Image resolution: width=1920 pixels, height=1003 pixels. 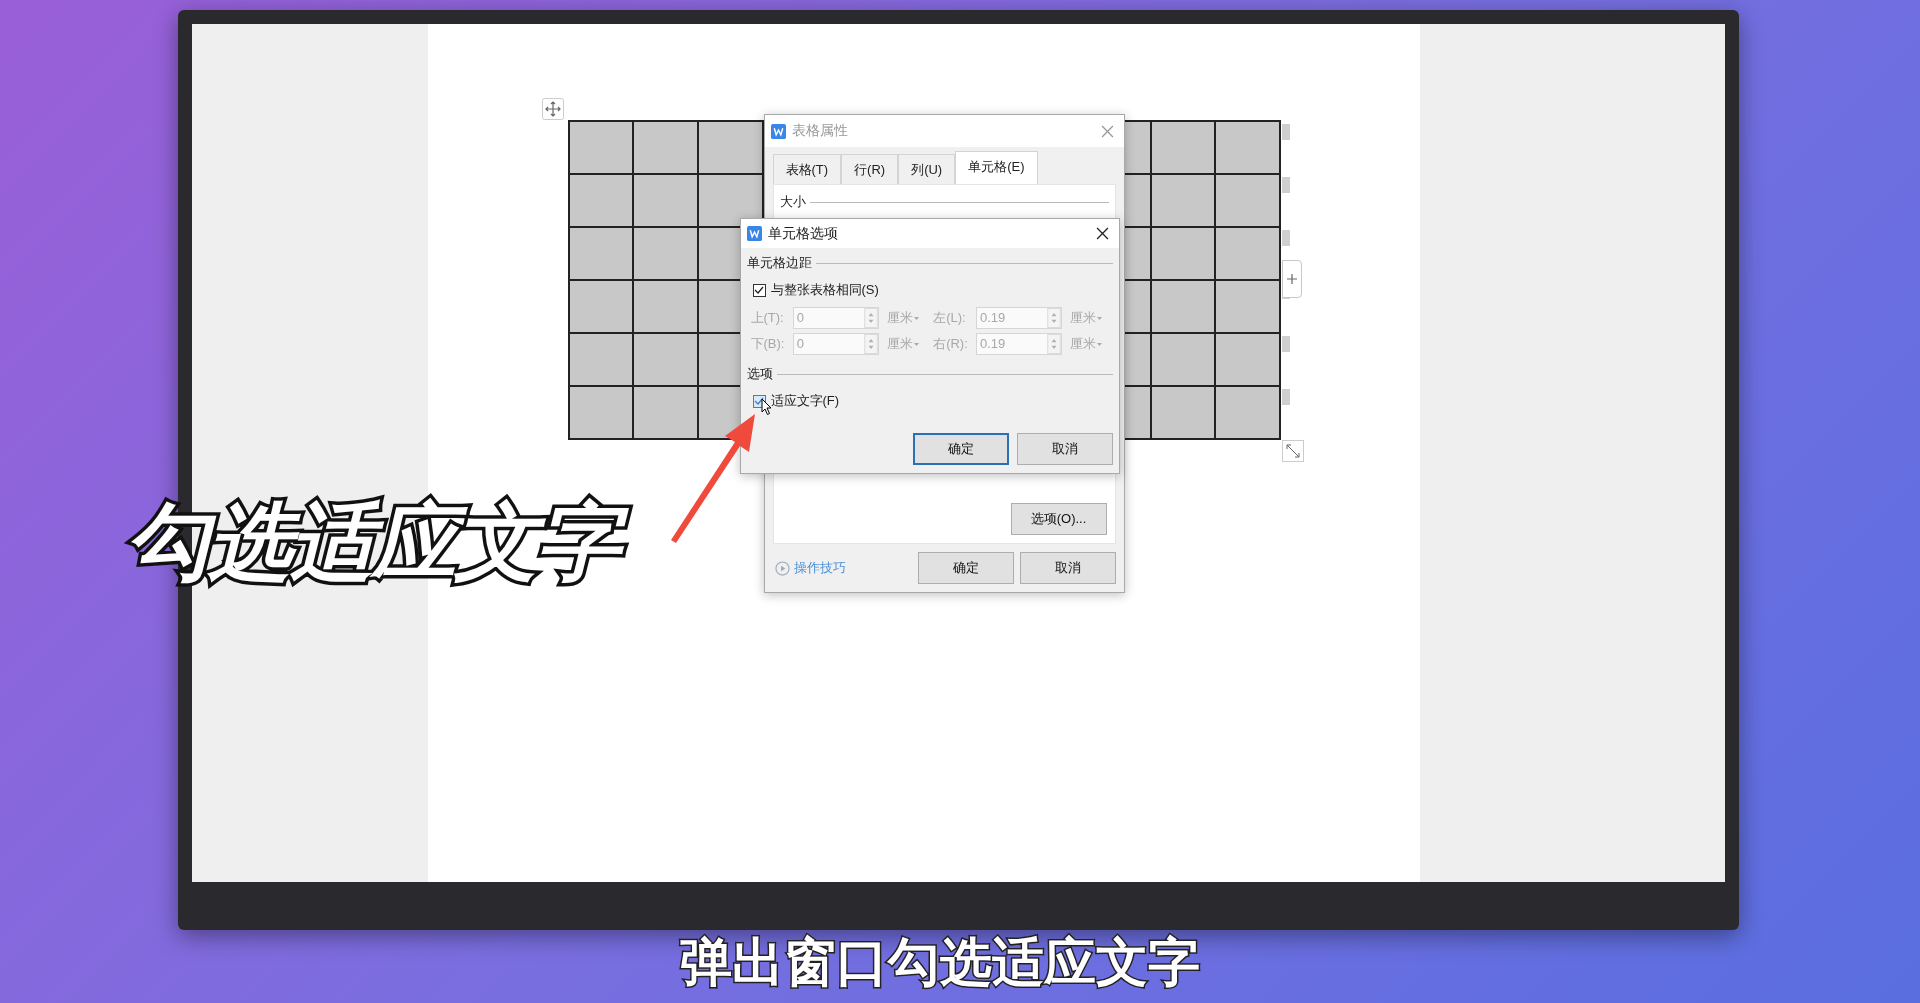 What do you see at coordinates (779, 263) in the screenshot?
I see `section-heading: 单元格边距` at bounding box center [779, 263].